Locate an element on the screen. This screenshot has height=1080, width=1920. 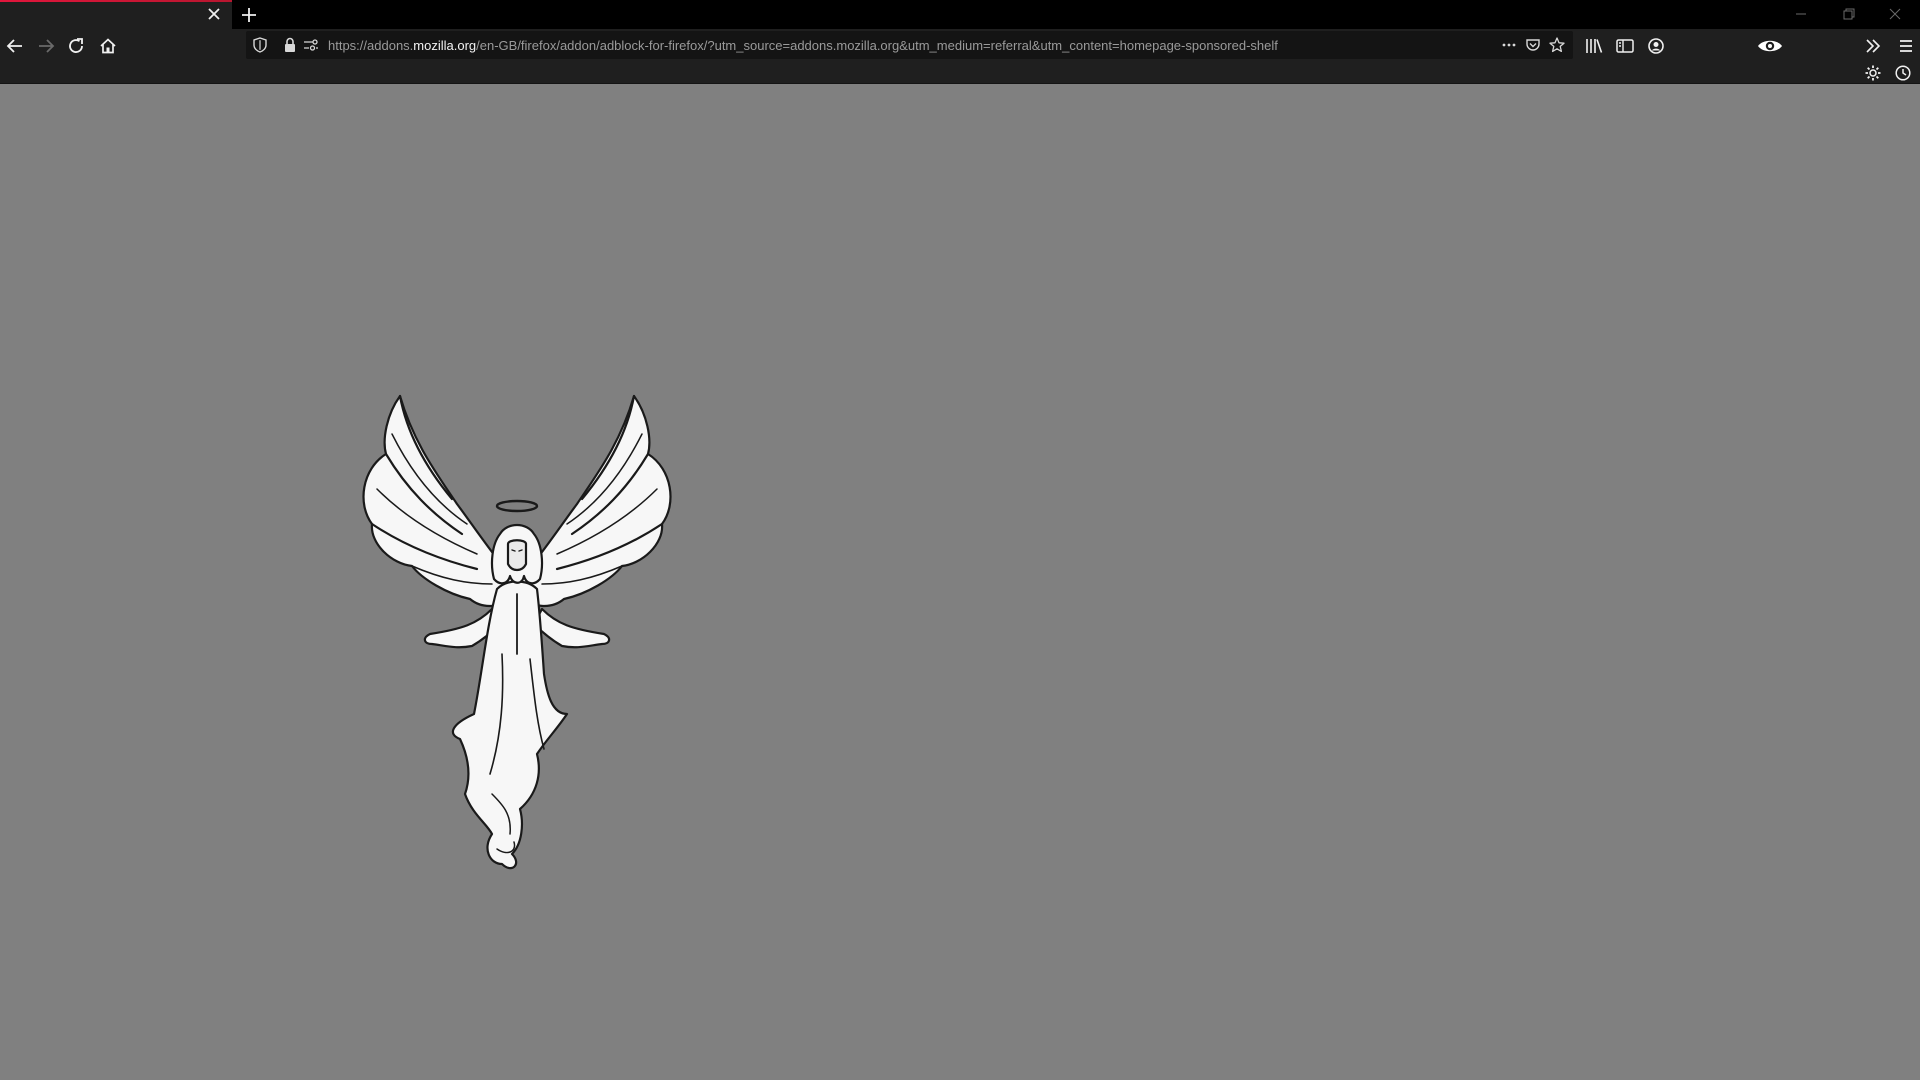
overflow-chevron-icon is located at coordinates (1873, 46).